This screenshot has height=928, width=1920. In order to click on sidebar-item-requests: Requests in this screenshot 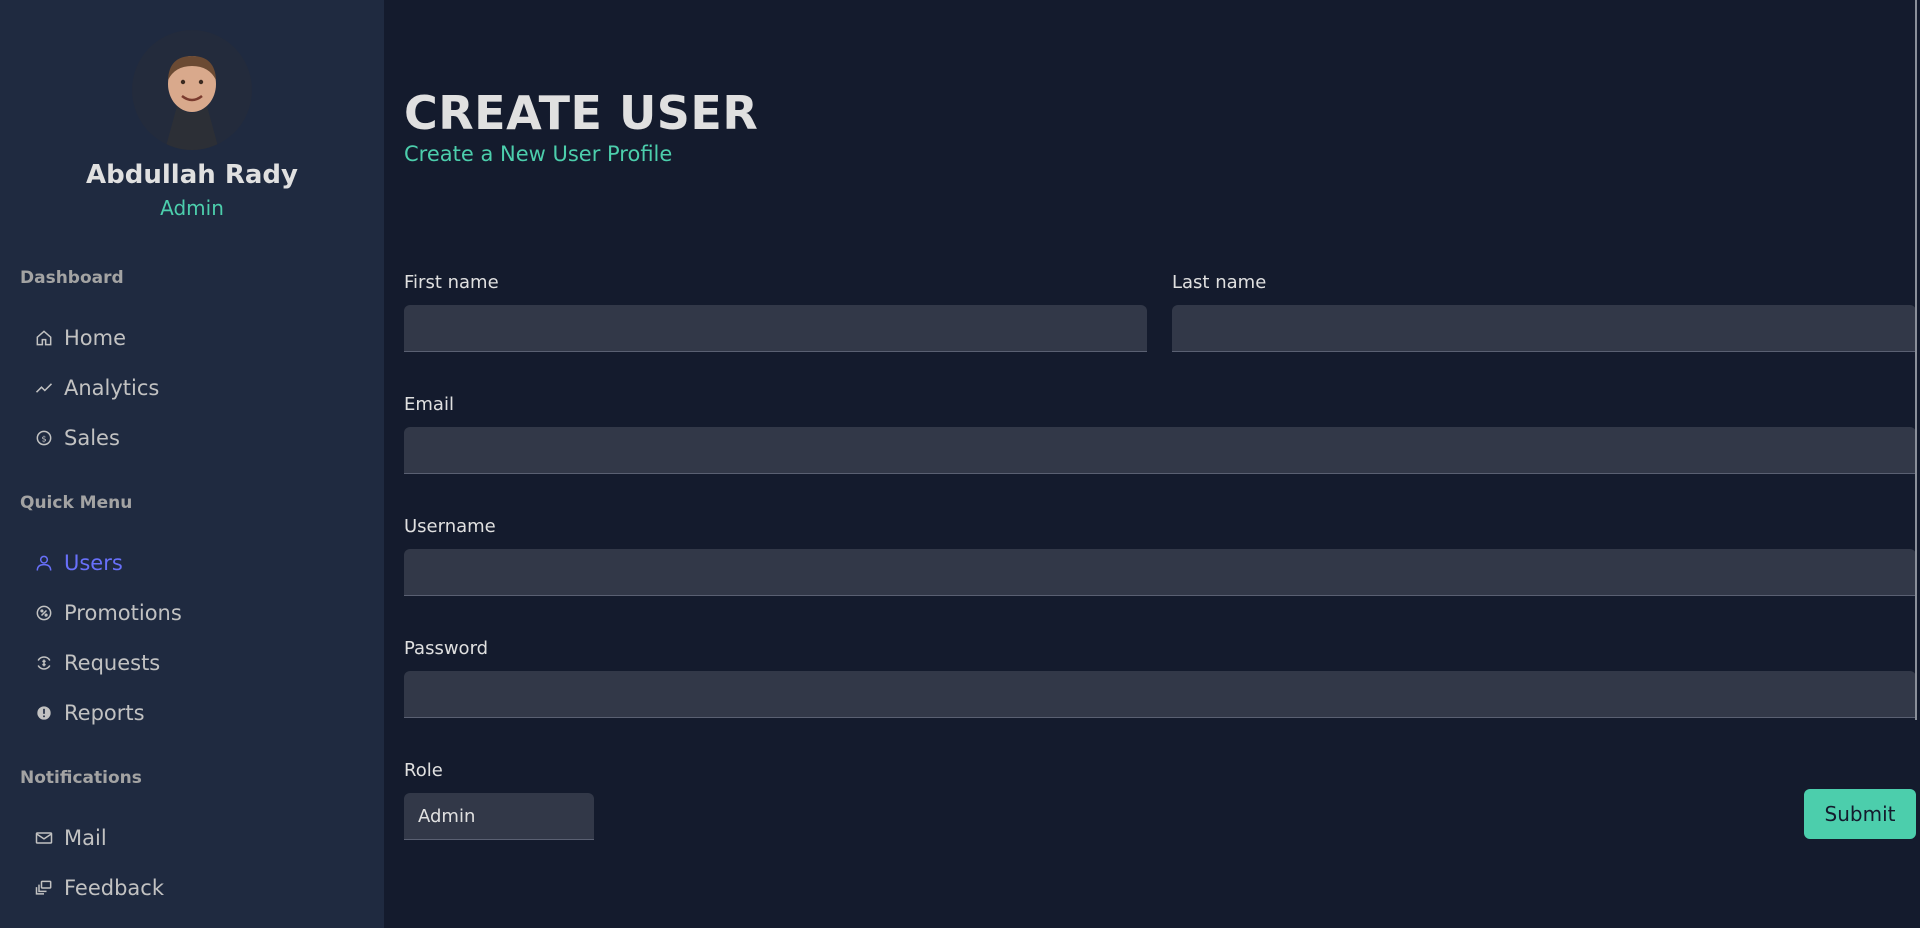, I will do `click(97, 663)`.